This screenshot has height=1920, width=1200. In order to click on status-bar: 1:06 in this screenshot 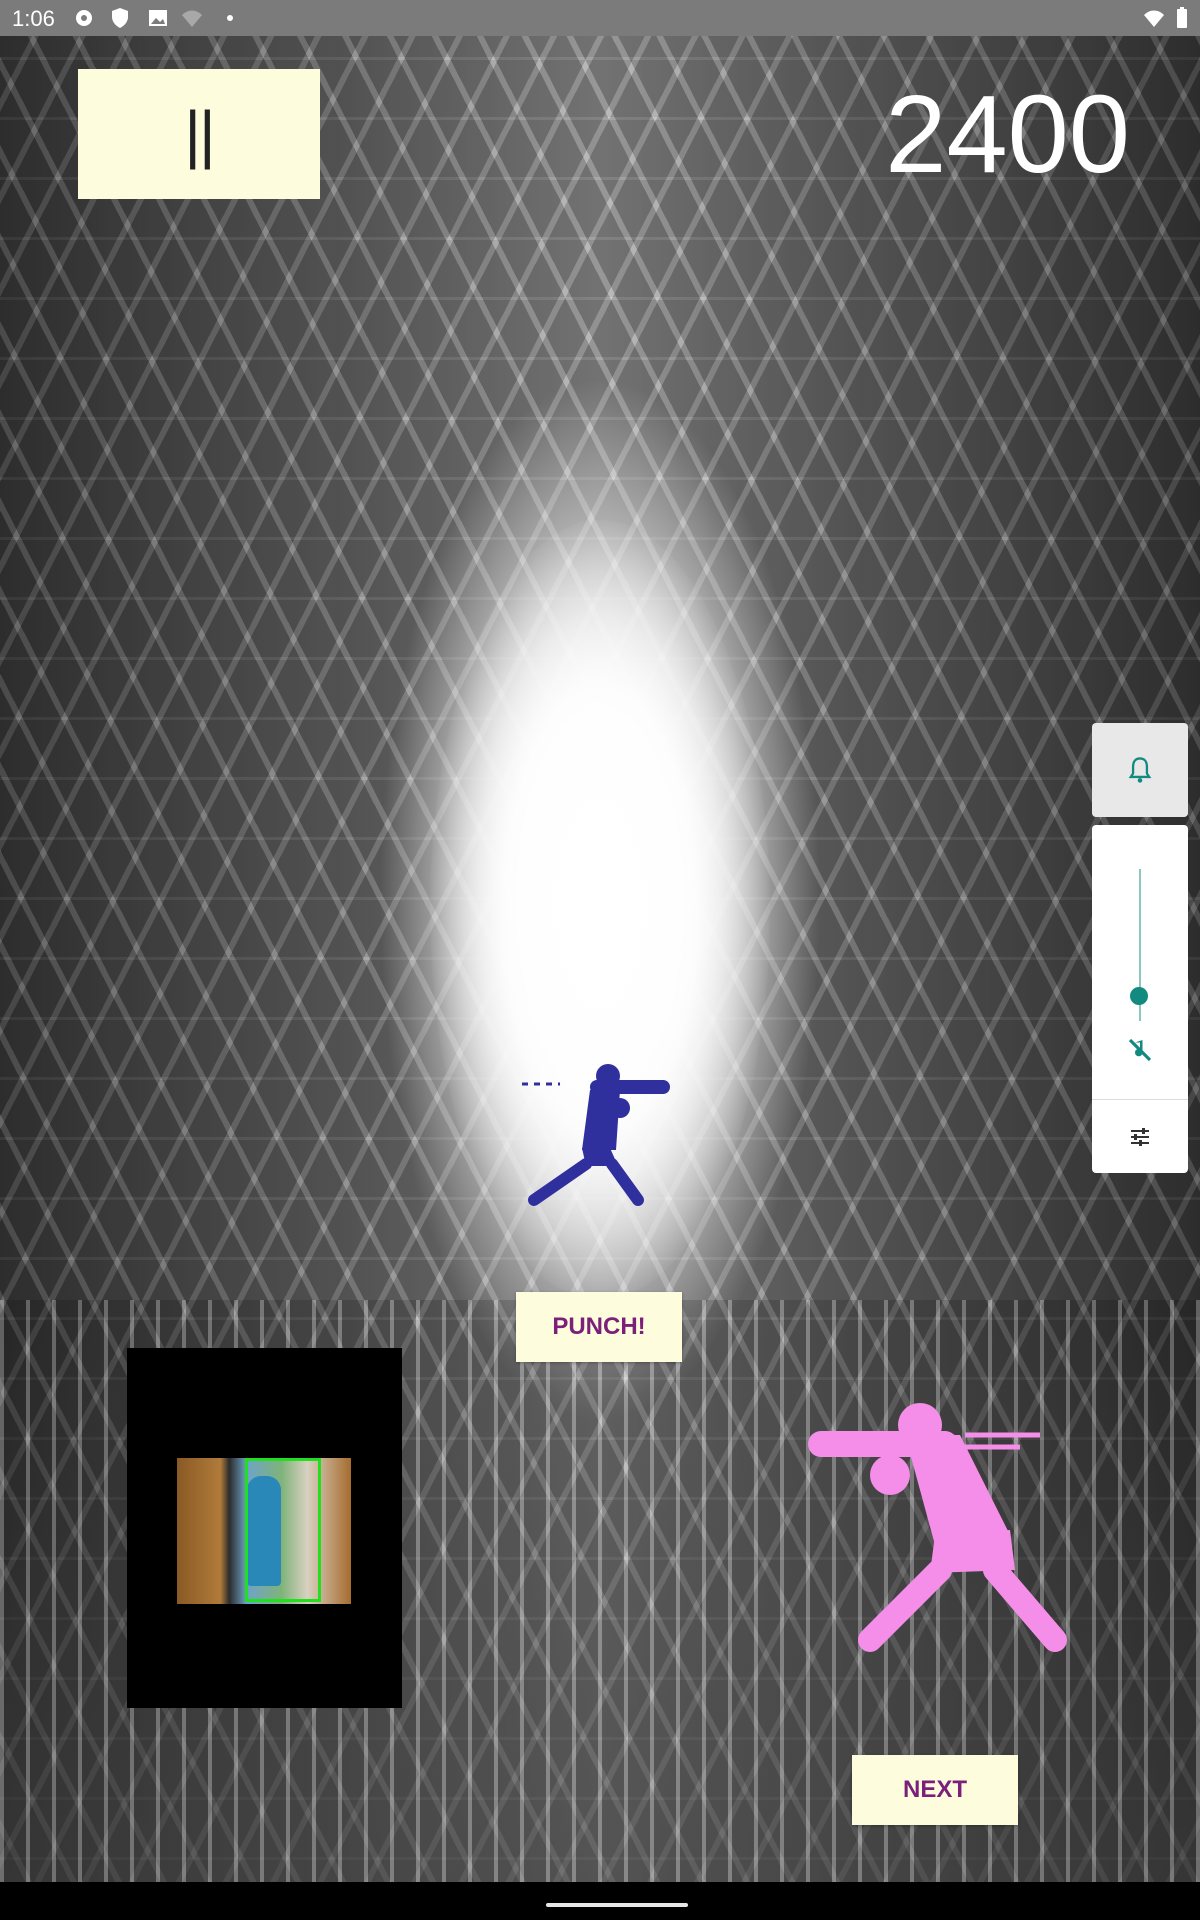, I will do `click(600, 18)`.